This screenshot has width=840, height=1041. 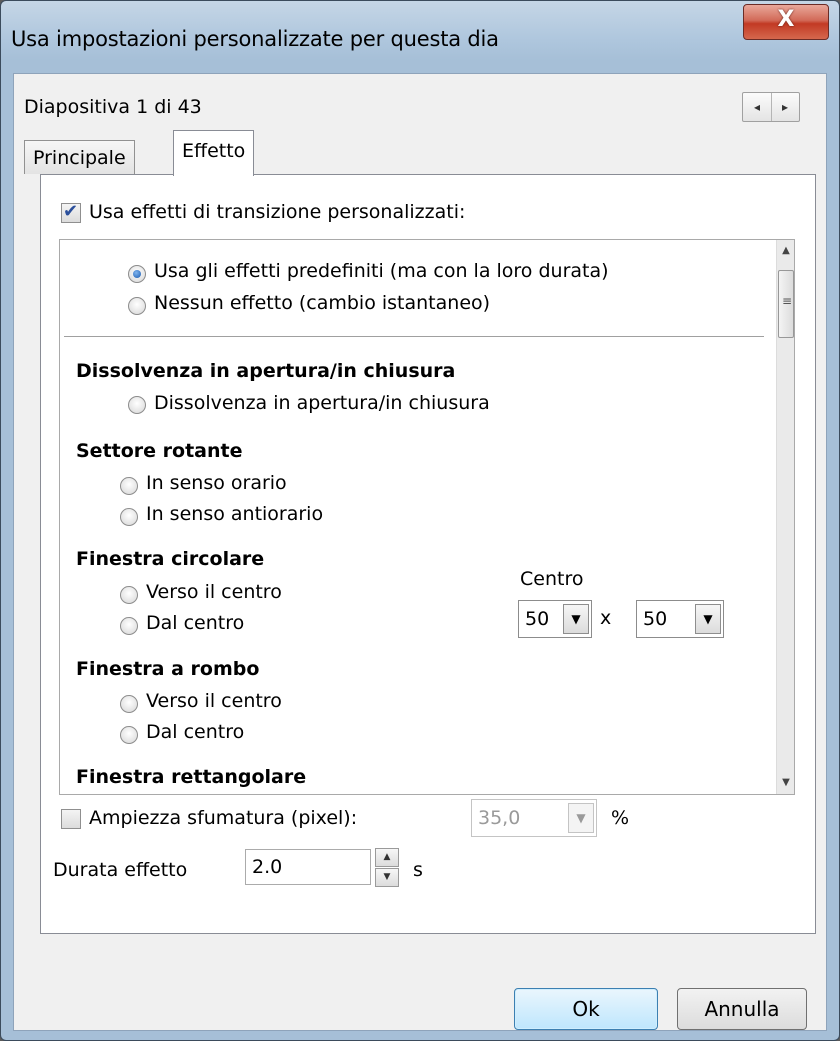 What do you see at coordinates (620, 818) in the screenshot?
I see `feather-unit: %` at bounding box center [620, 818].